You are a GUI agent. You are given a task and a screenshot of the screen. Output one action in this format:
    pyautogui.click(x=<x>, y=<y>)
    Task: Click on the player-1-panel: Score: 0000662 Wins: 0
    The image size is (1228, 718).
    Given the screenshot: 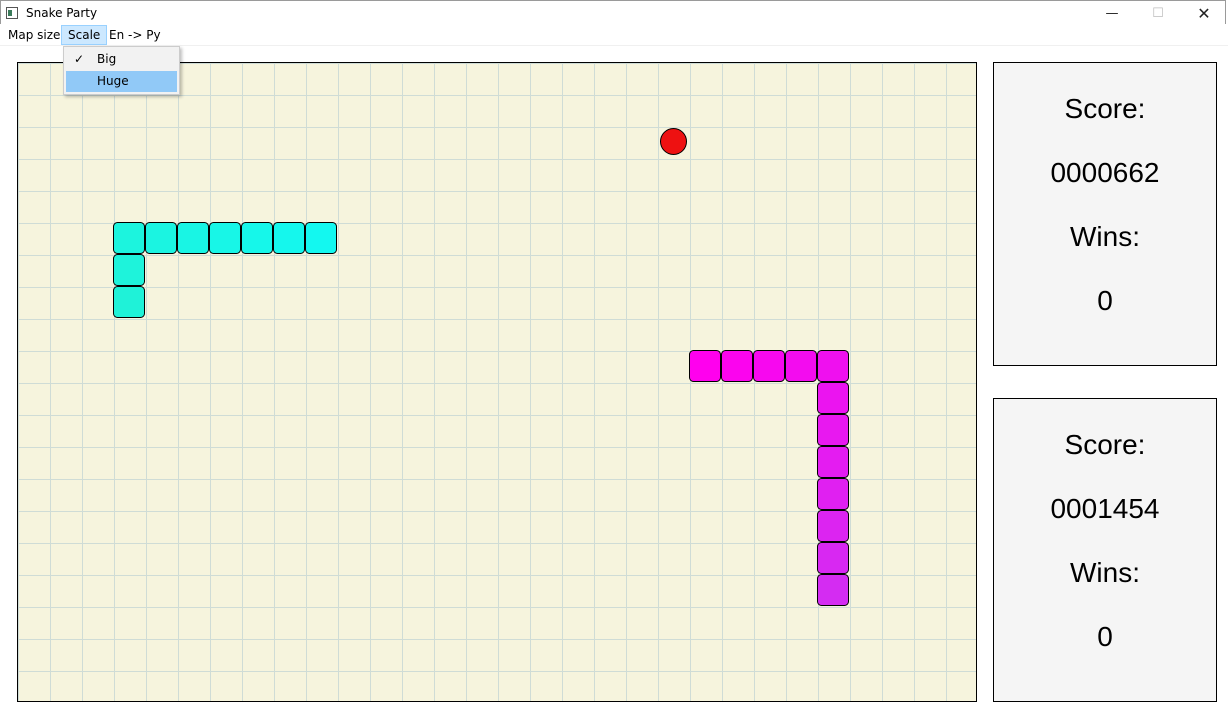 What is the action you would take?
    pyautogui.click(x=1105, y=214)
    